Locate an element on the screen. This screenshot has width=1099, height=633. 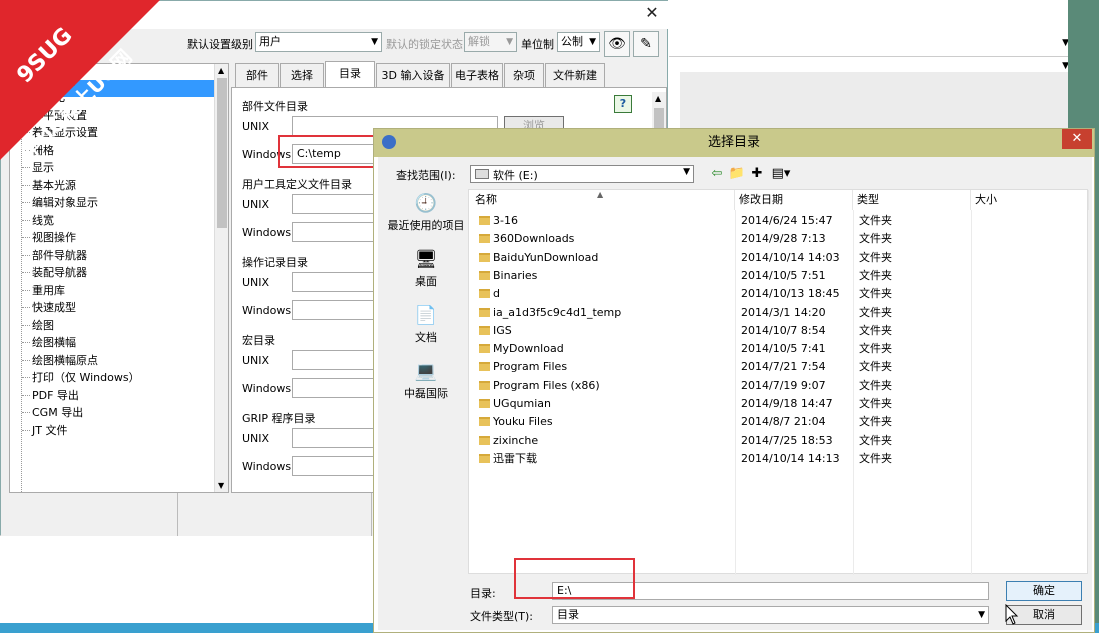
section-title: 操作记录目录 is located at coordinates (275, 262).